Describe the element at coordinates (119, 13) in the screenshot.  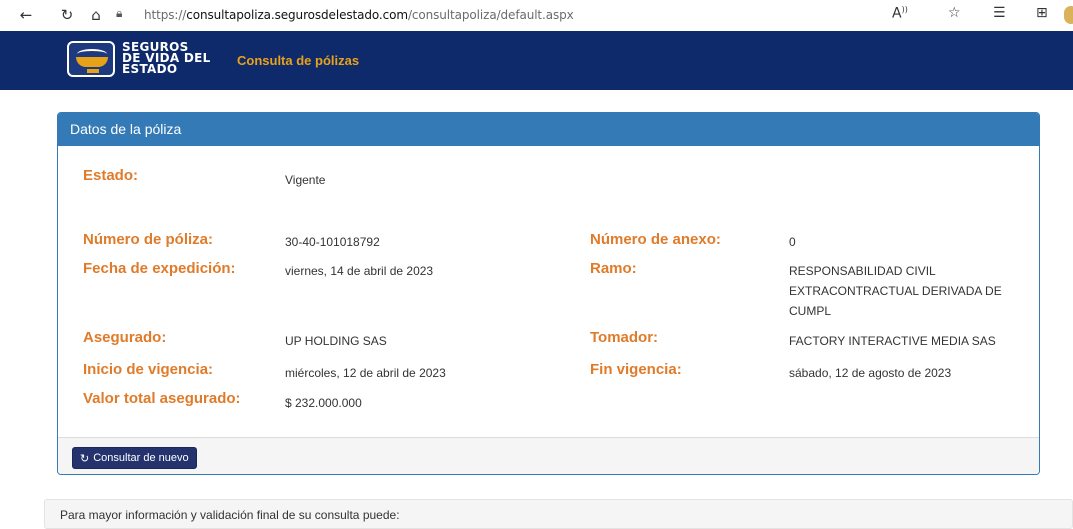
I see `lock-icon: 🔒︎` at that location.